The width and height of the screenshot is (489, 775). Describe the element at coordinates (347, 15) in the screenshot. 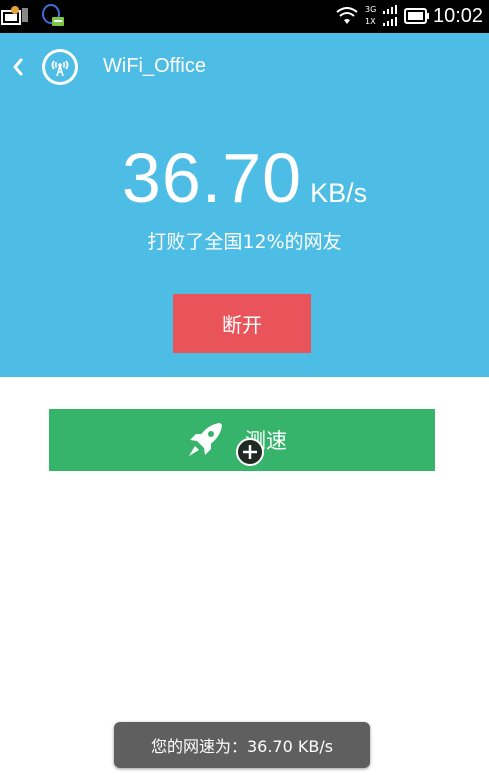

I see `wifi-signal-icon` at that location.